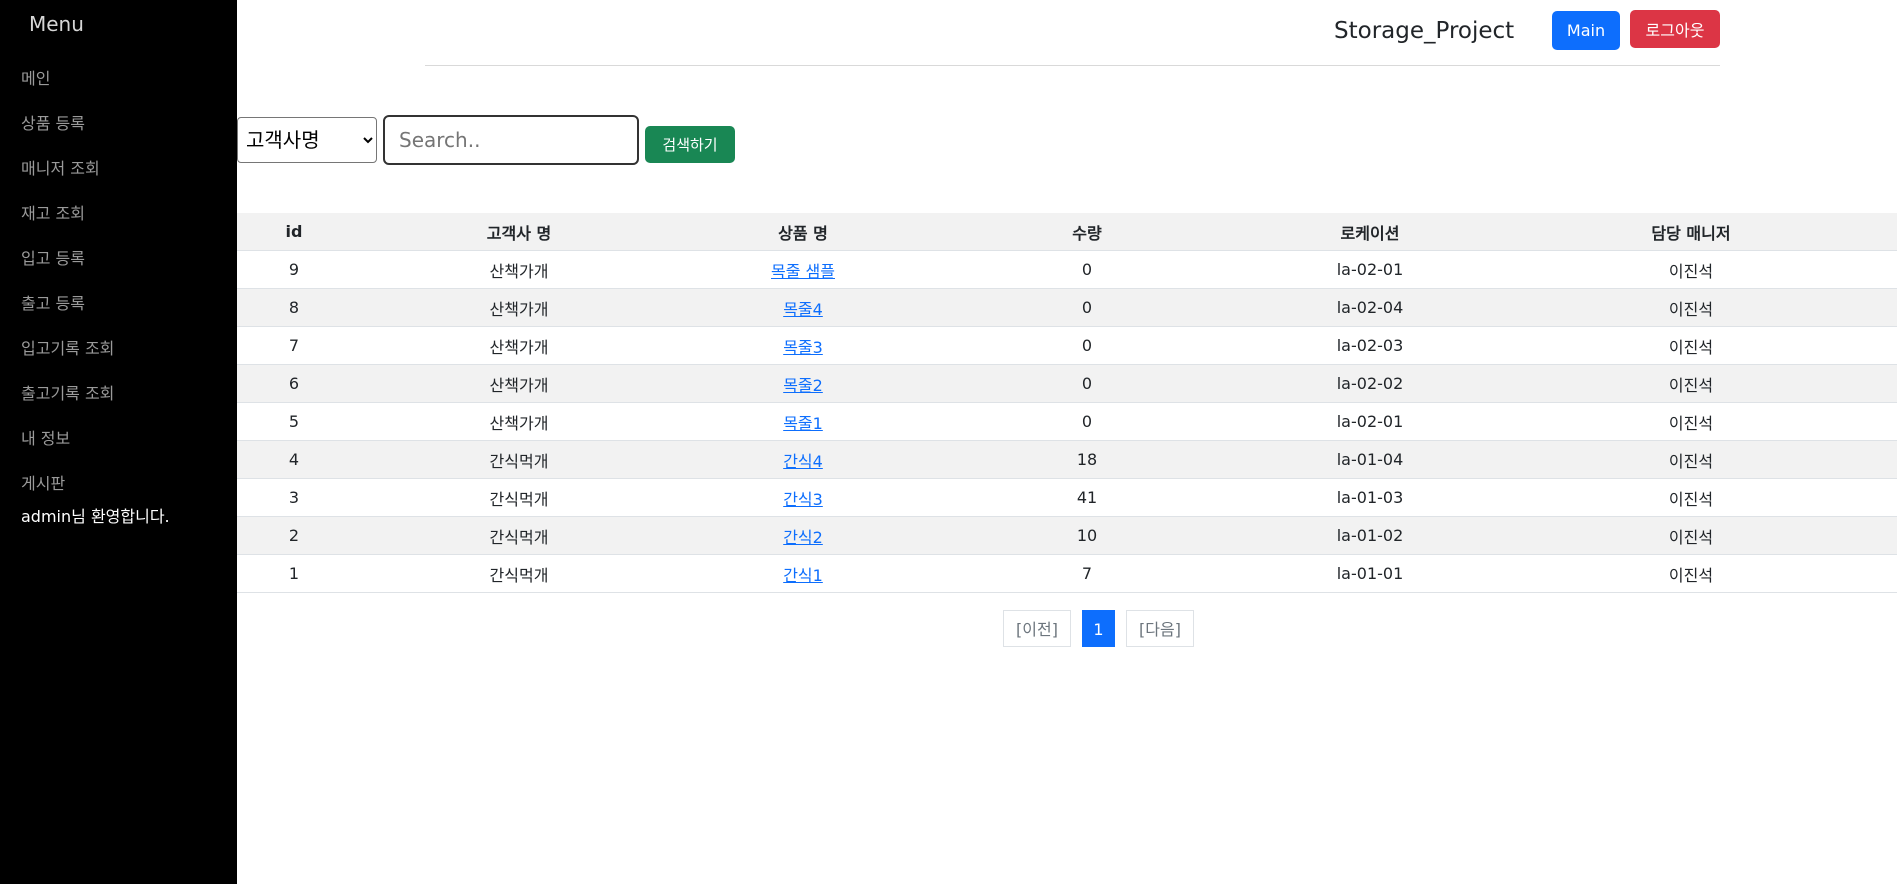 The image size is (1897, 884). I want to click on product-link: 간식4, so click(803, 461).